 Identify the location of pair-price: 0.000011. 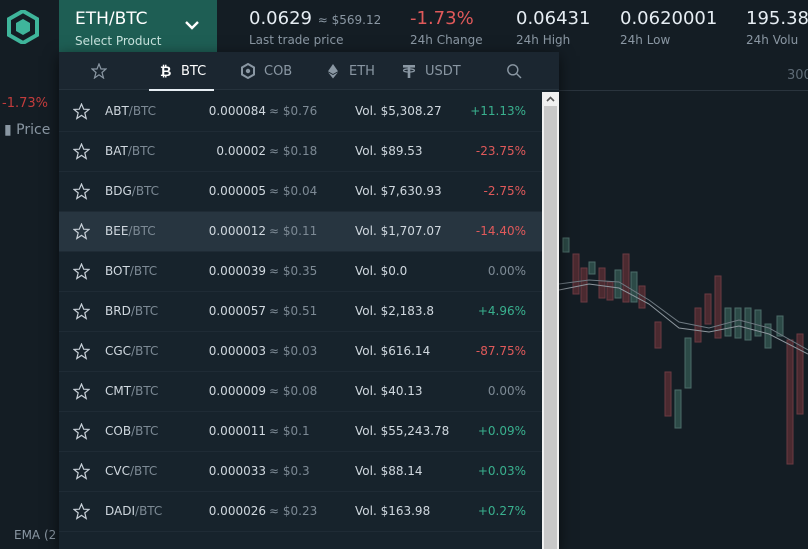
(237, 431).